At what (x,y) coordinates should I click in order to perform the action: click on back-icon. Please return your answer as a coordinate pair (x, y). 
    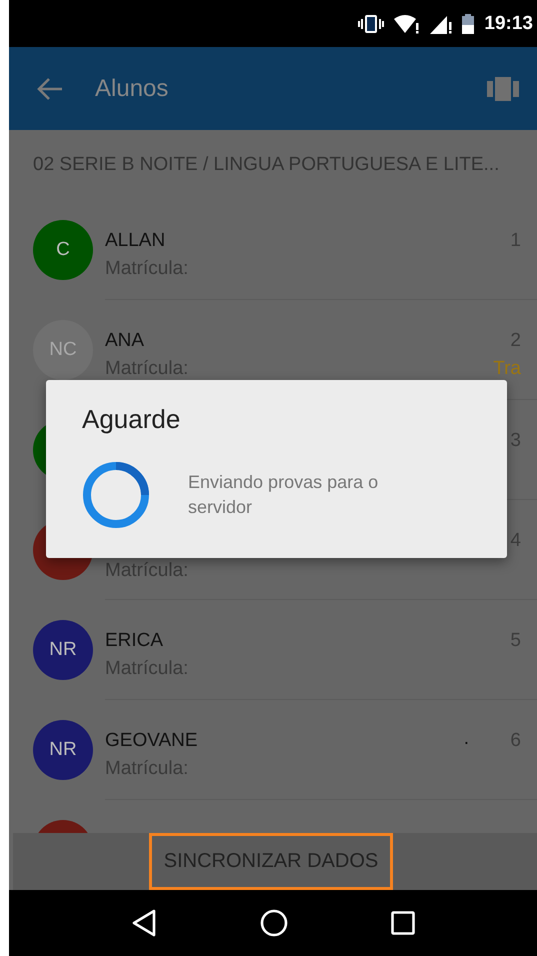
    Looking at the image, I should click on (143, 923).